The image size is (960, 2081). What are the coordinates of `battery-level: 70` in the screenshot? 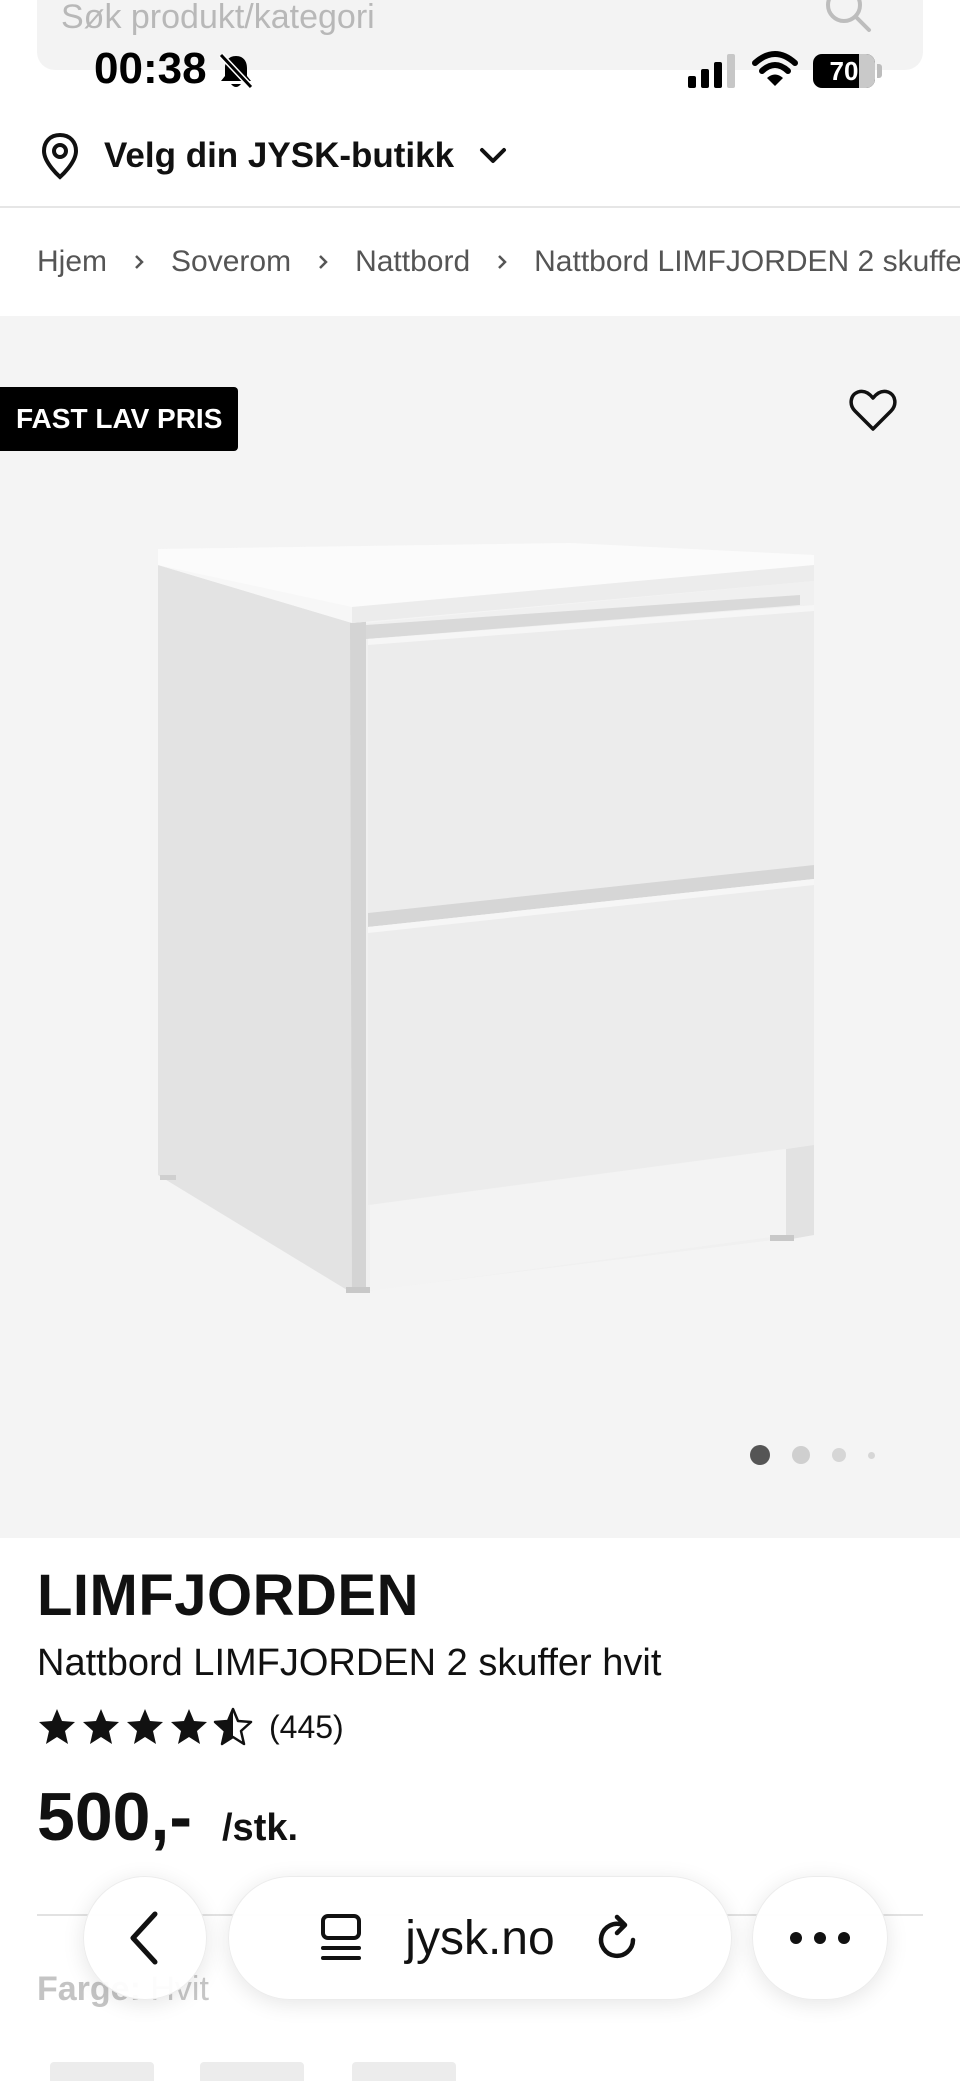 It's located at (844, 70).